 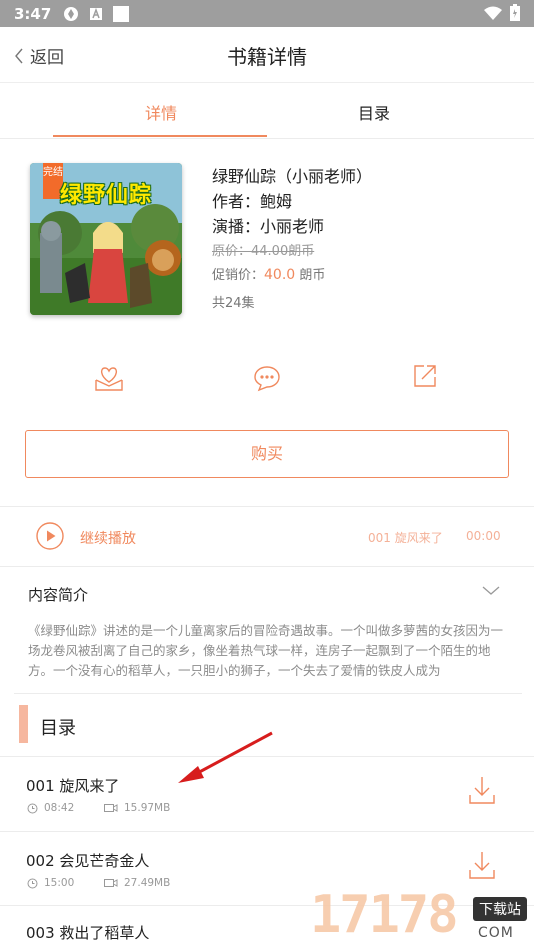 I want to click on favorite-button, so click(x=109, y=380).